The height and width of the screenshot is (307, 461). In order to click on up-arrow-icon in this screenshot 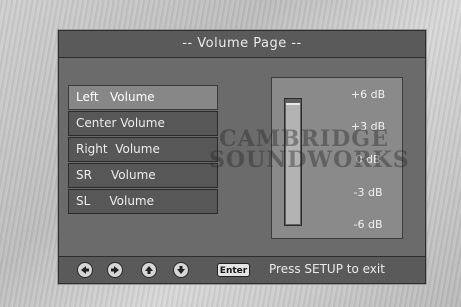, I will do `click(149, 270)`.